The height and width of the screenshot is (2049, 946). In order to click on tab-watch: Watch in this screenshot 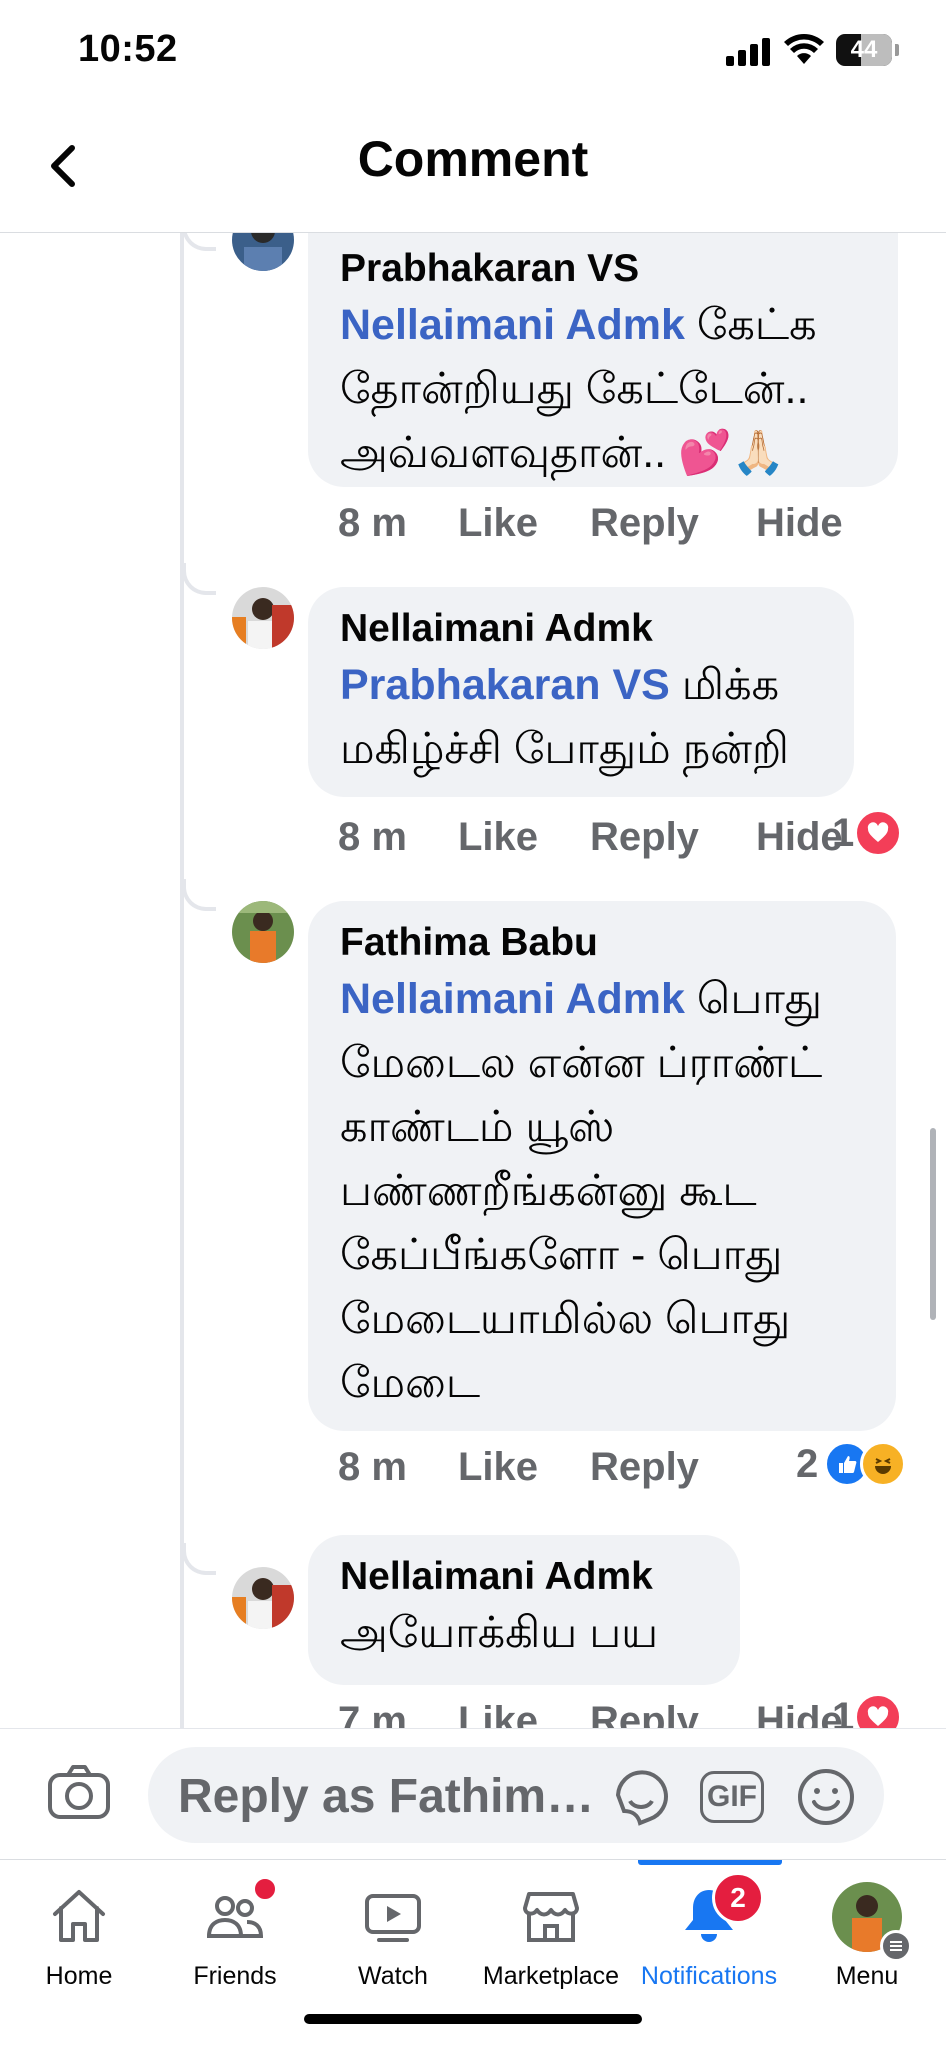, I will do `click(393, 1935)`.